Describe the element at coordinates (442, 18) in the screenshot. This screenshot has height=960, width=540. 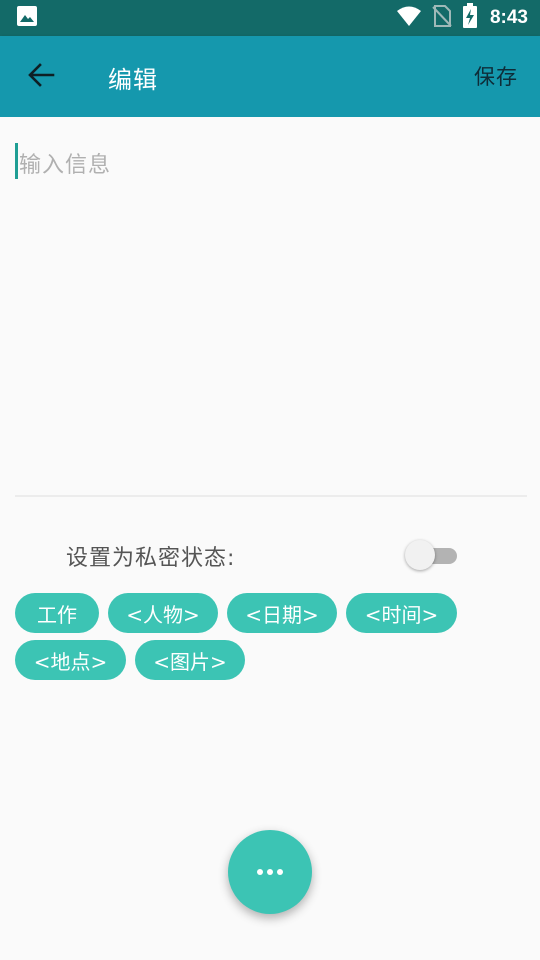
I see `no-sim-icon` at that location.